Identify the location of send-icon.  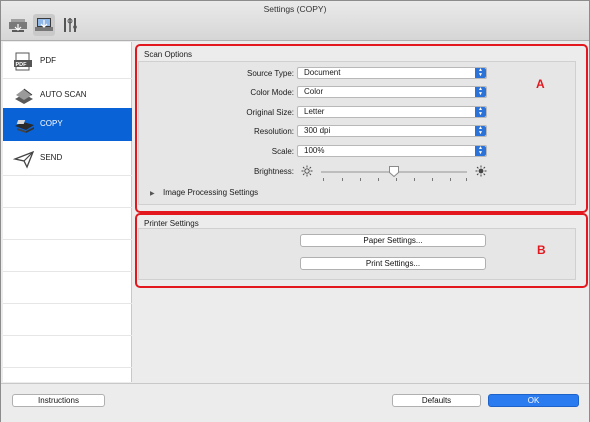
(23, 159).